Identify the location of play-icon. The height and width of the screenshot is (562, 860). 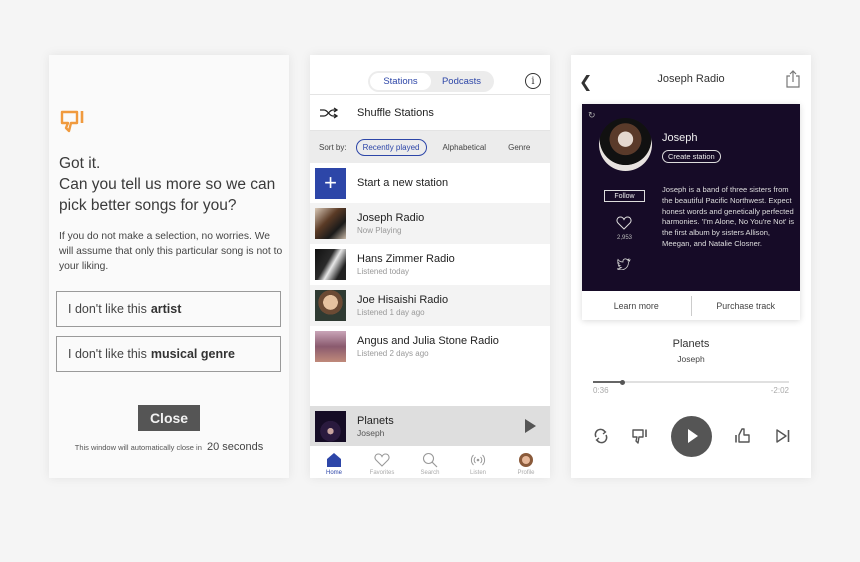
(530, 426).